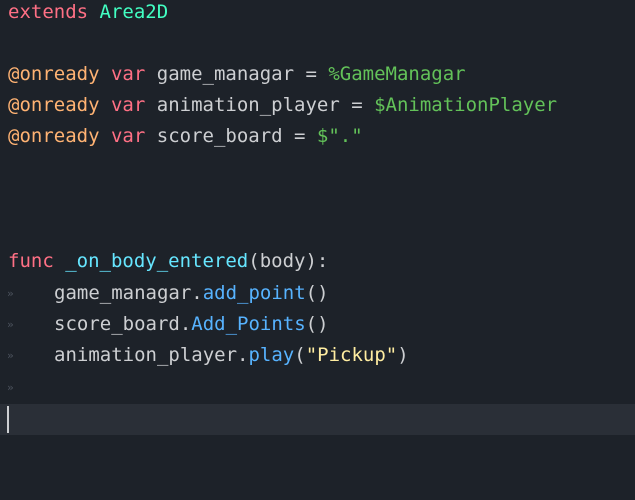 The image size is (635, 500). I want to click on node-path: $".", so click(339, 136).